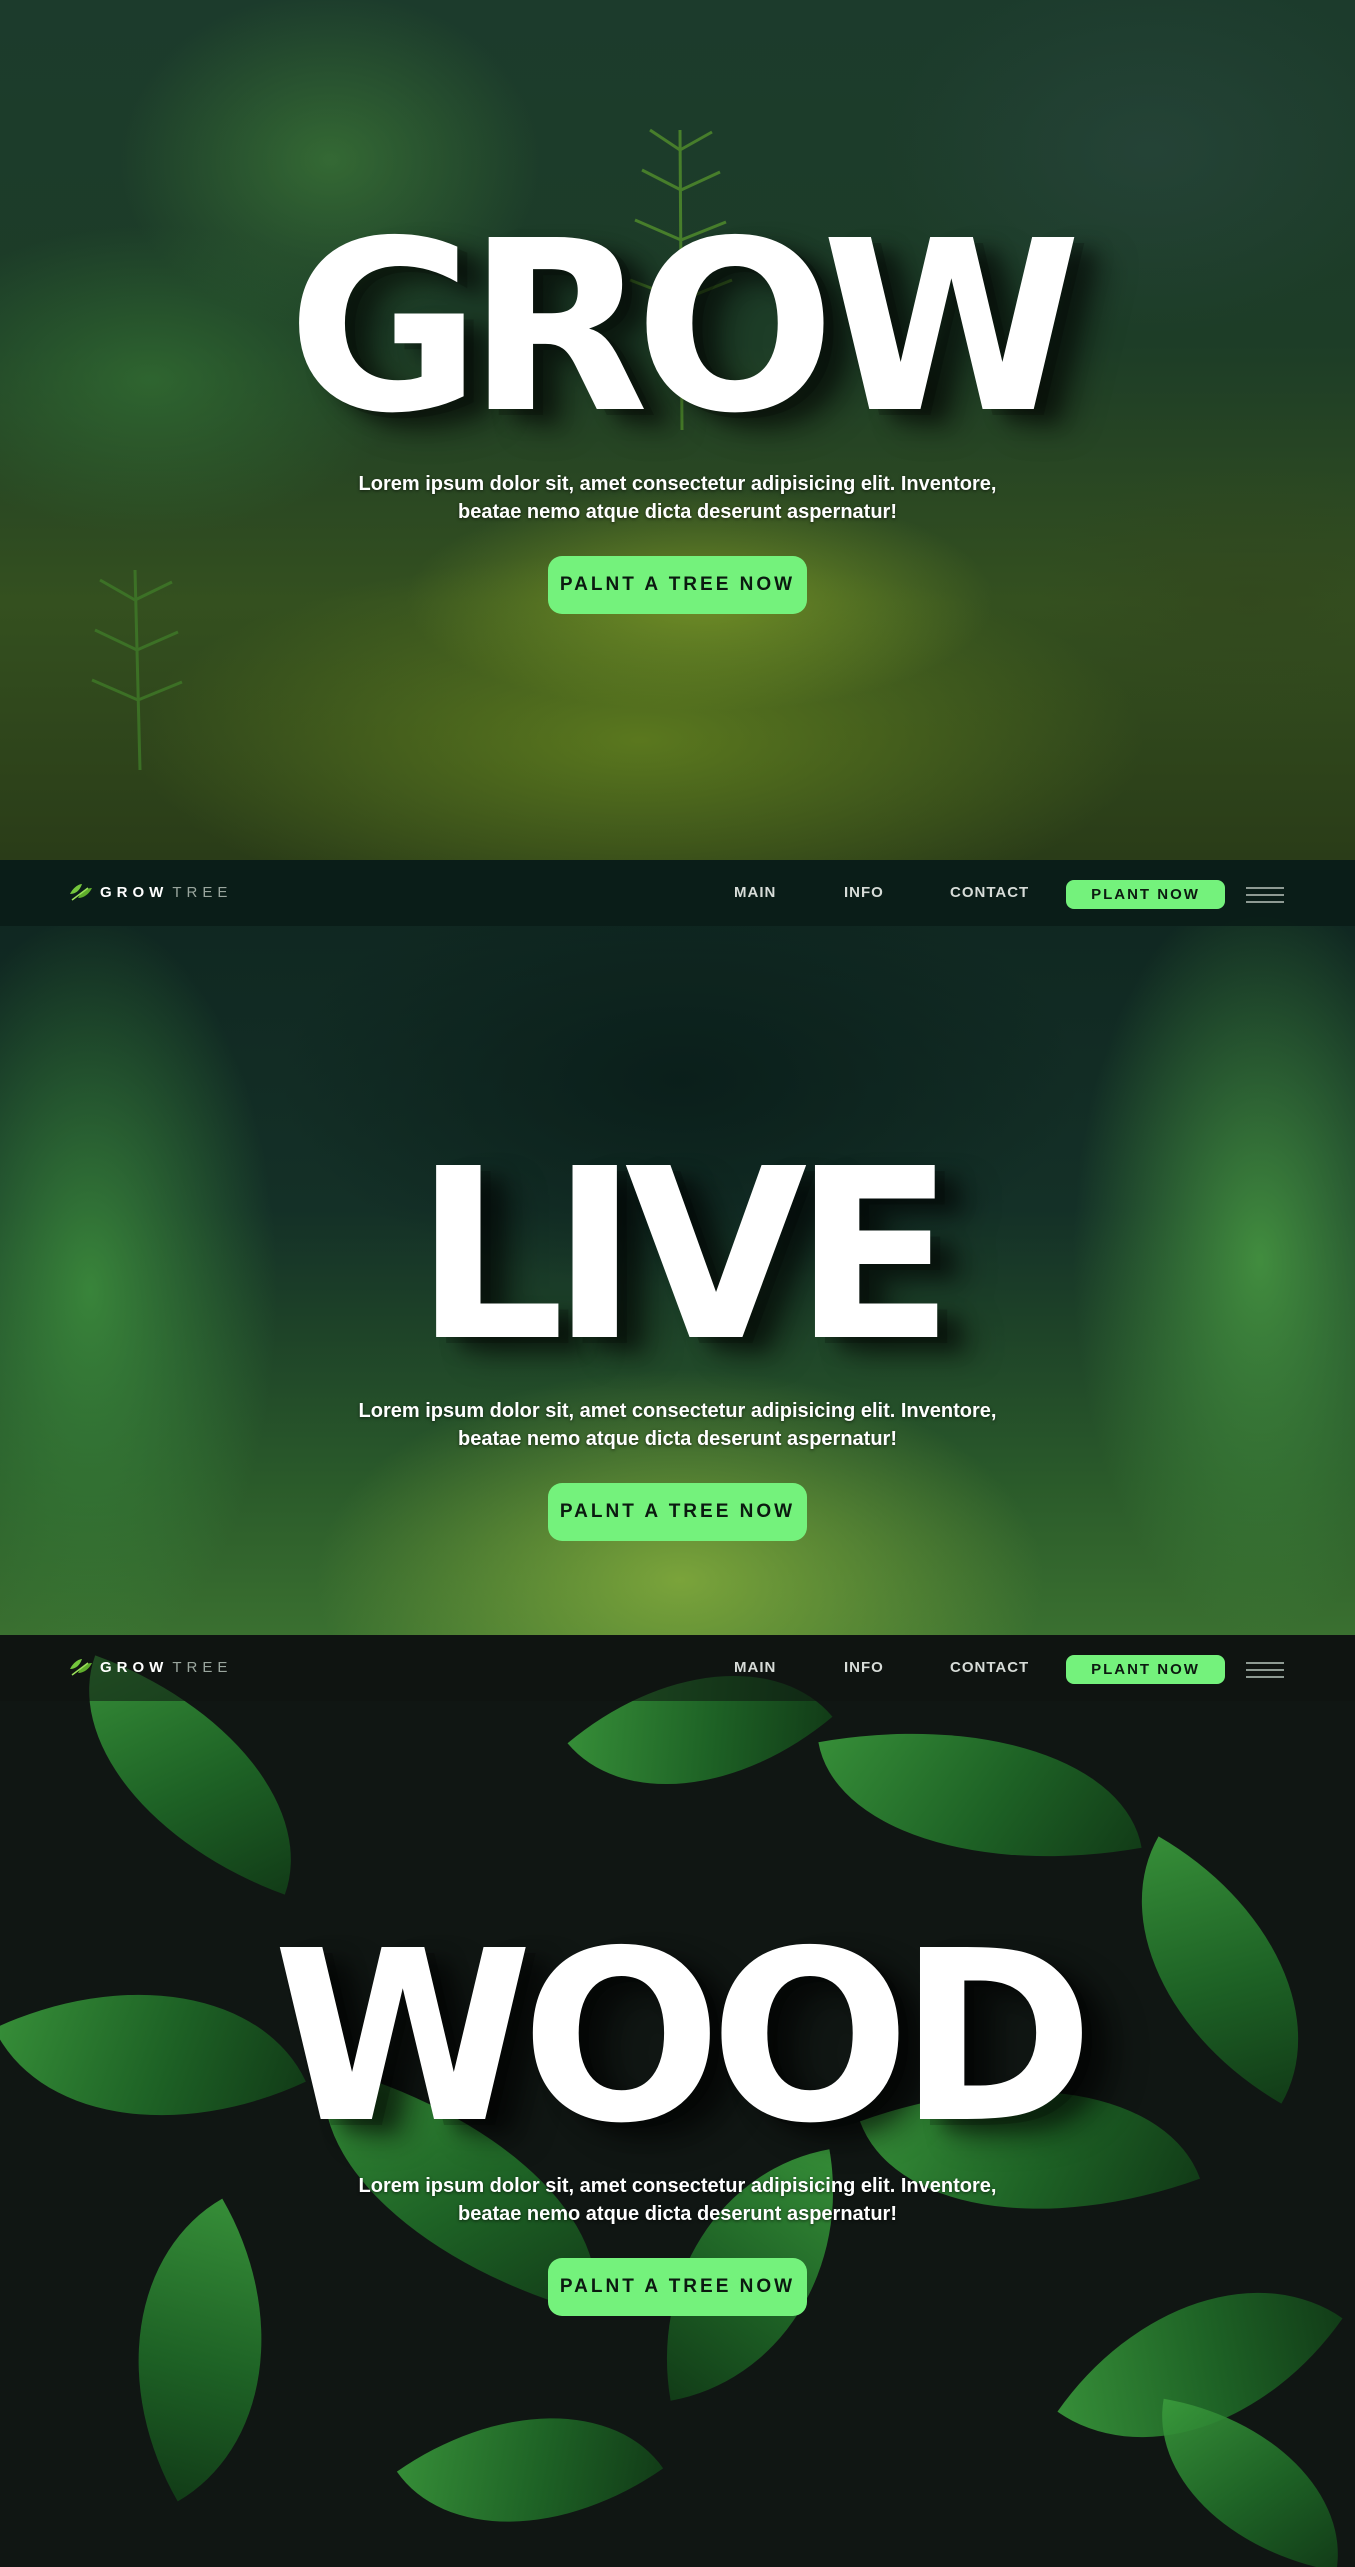 This screenshot has width=1355, height=2567. What do you see at coordinates (683, 2037) in the screenshot?
I see `hero-title: WOOD` at bounding box center [683, 2037].